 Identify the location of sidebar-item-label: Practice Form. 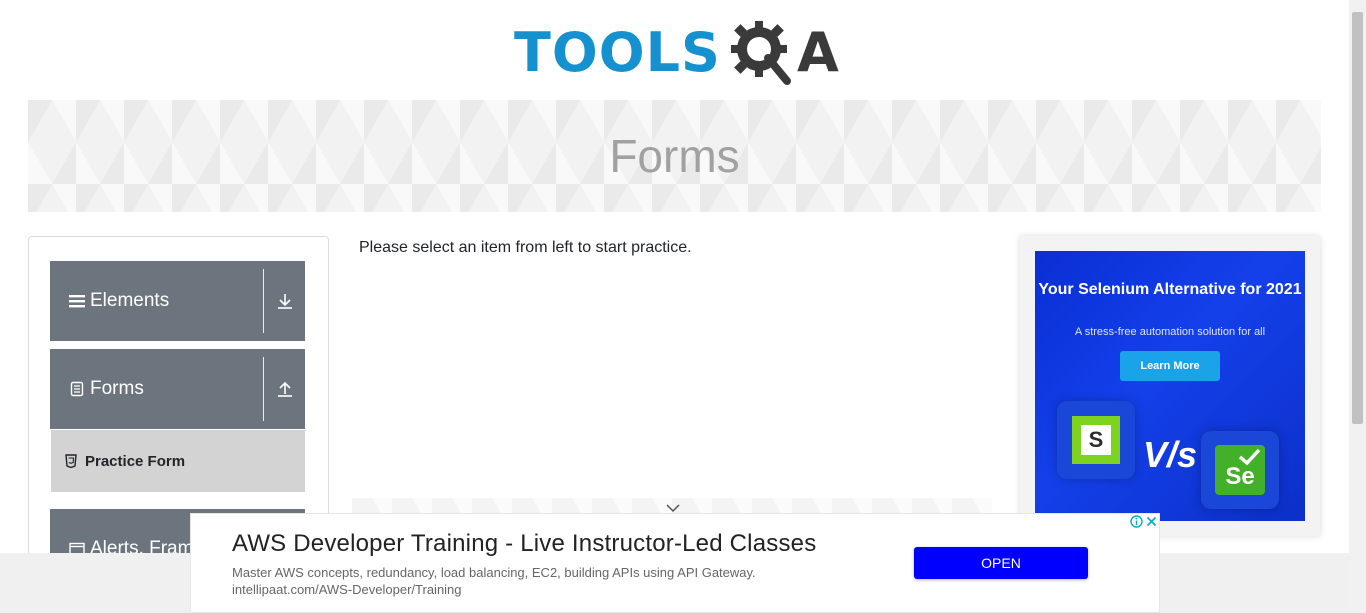
(135, 461).